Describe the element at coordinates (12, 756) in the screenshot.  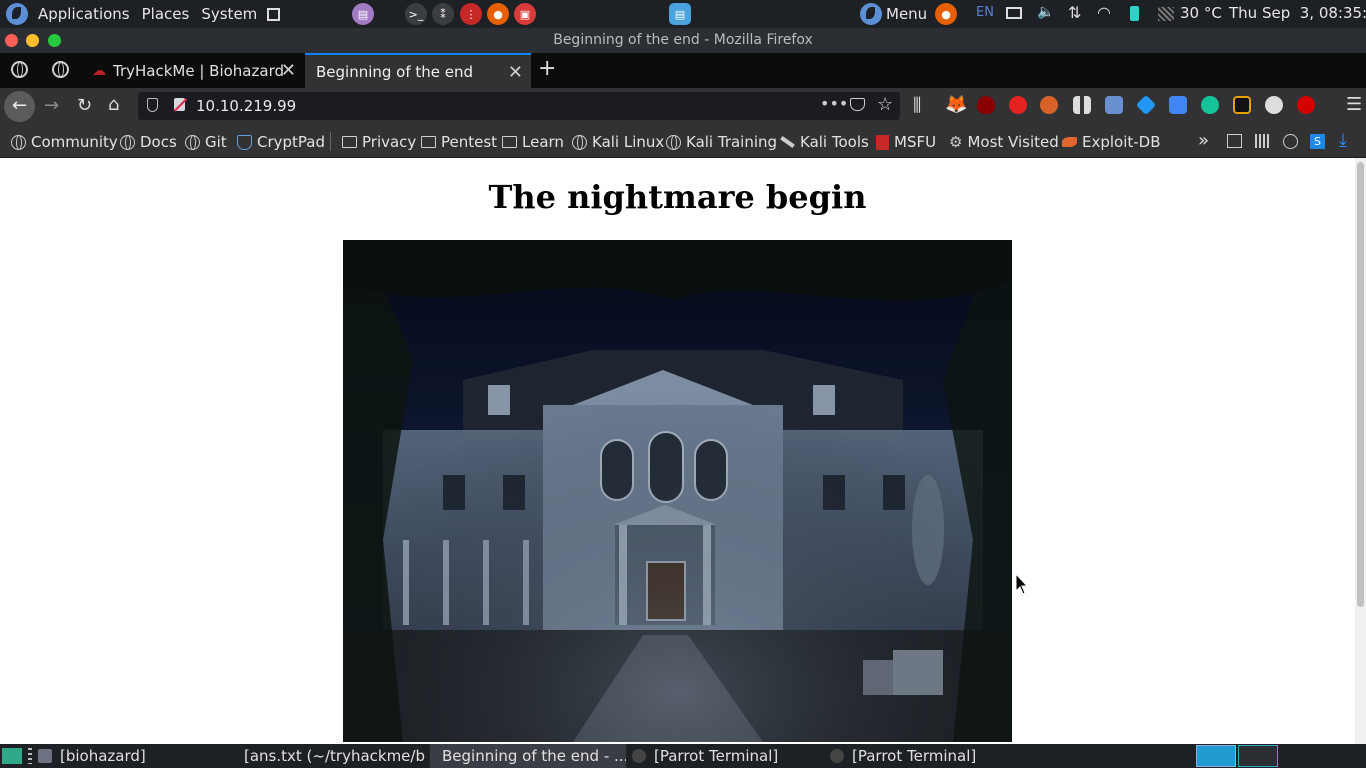
I see `show-desktop-button` at that location.